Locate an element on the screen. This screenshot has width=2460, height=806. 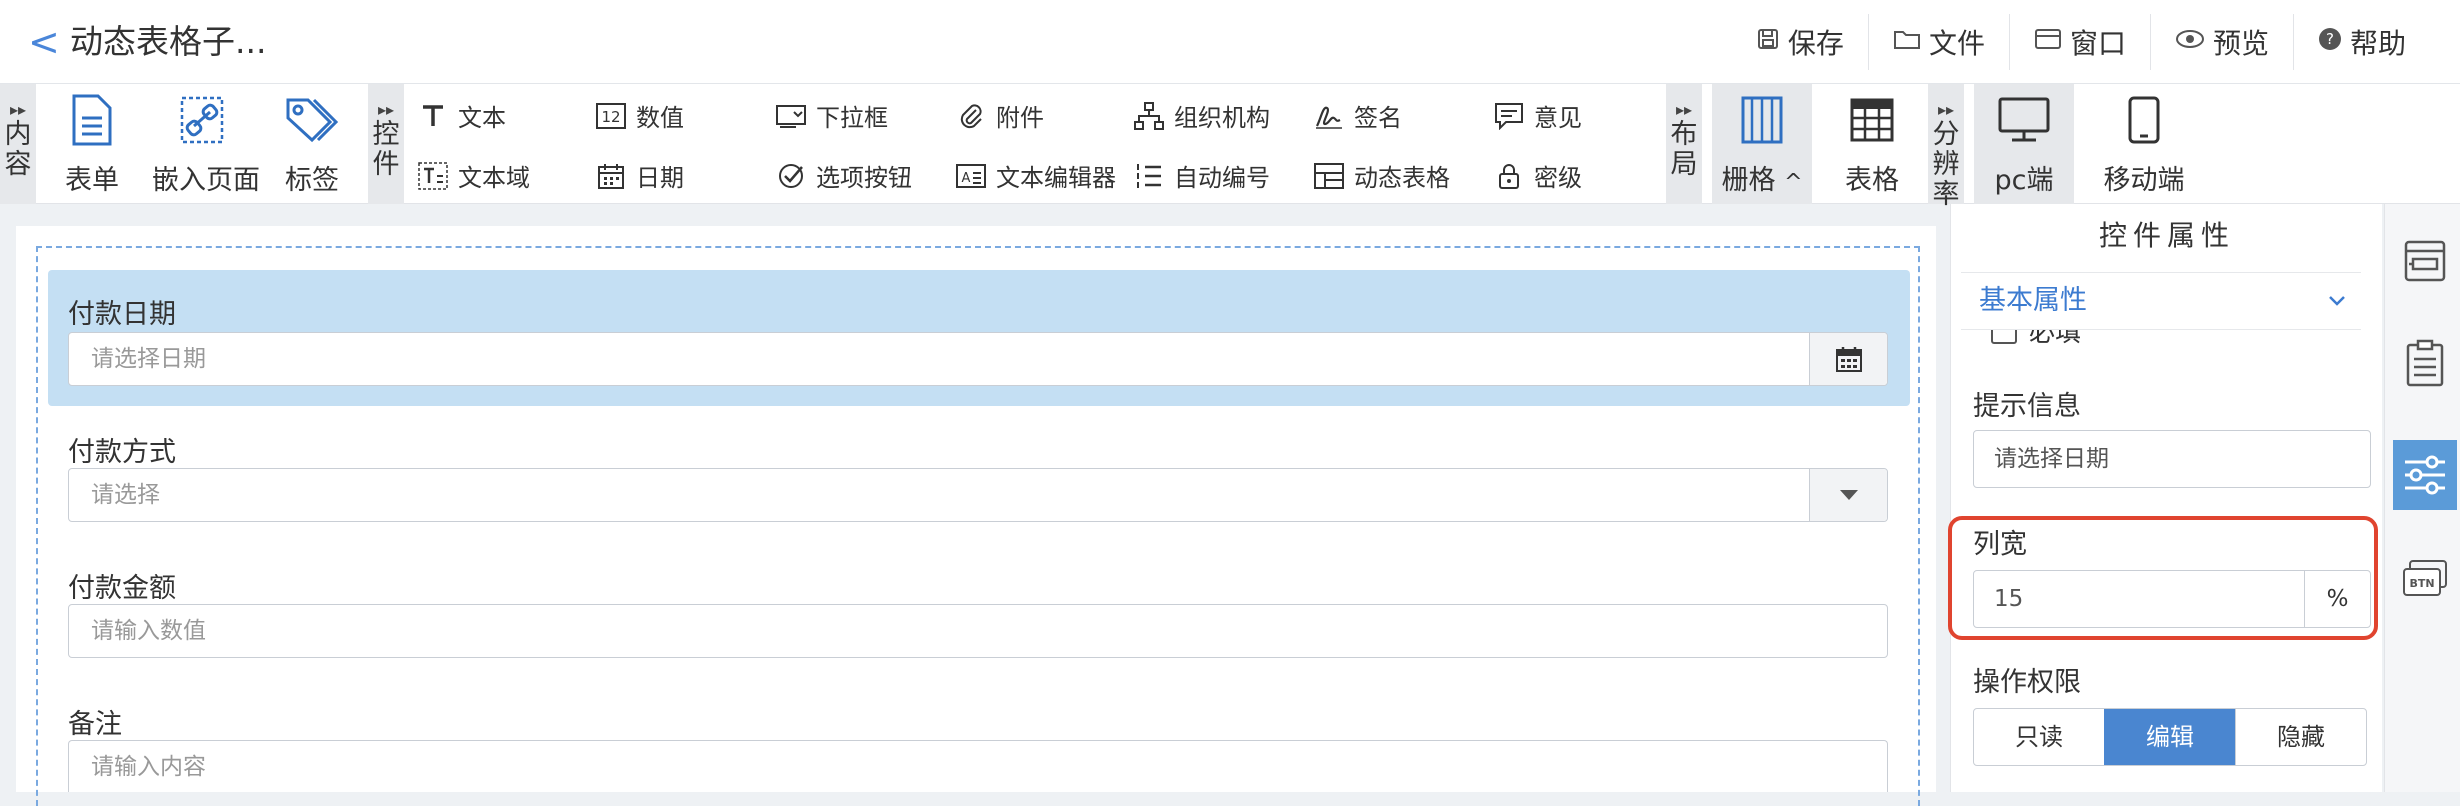
control-opinion: 意见 is located at coordinates (1538, 115).